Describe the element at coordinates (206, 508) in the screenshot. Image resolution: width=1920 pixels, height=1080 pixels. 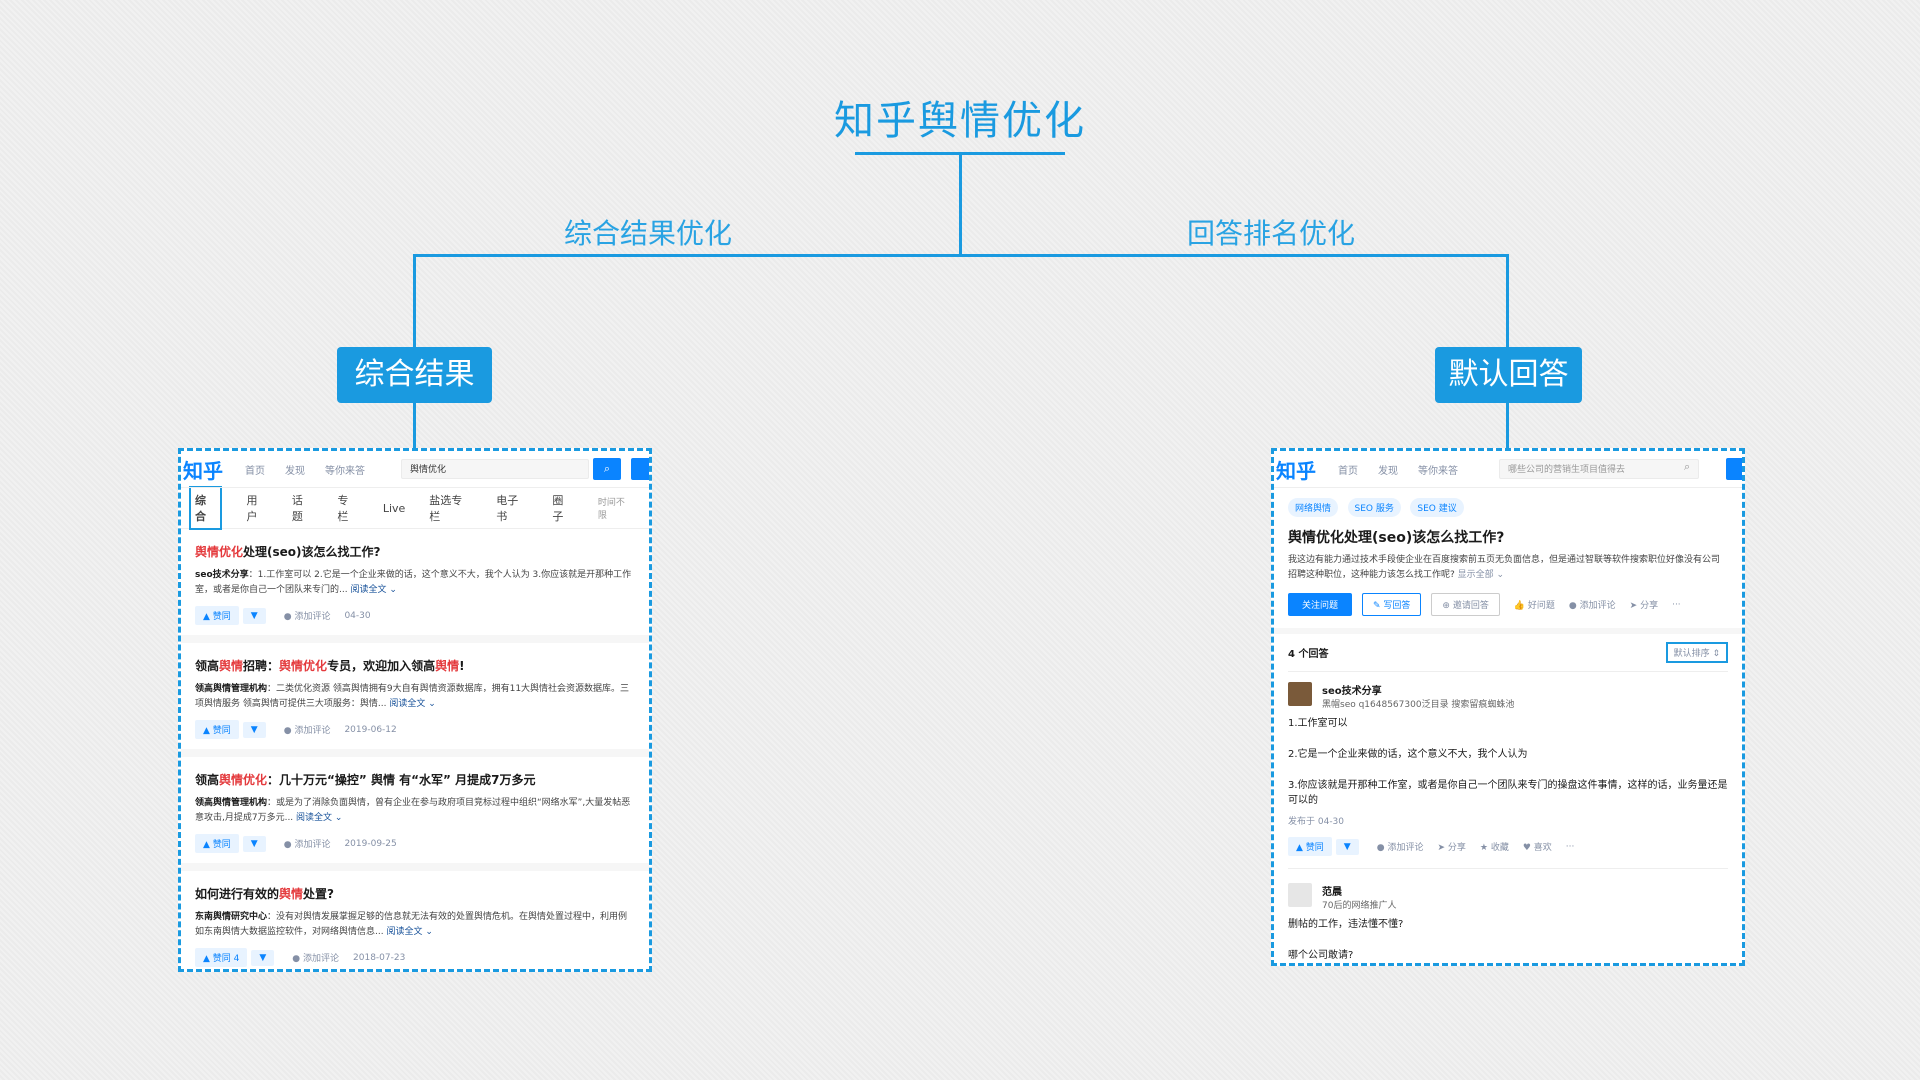
I see `tab-all: 综合` at that location.